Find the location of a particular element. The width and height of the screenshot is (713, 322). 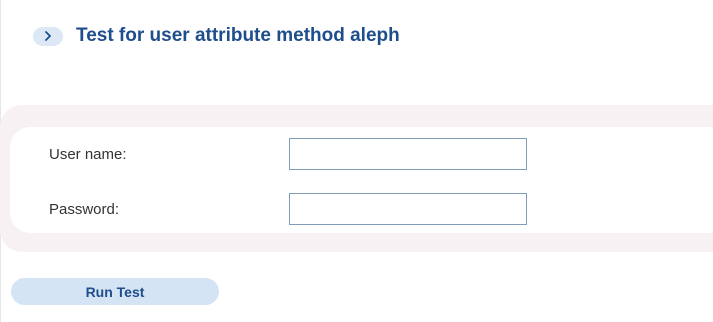

chevron-right-icon is located at coordinates (48, 36).